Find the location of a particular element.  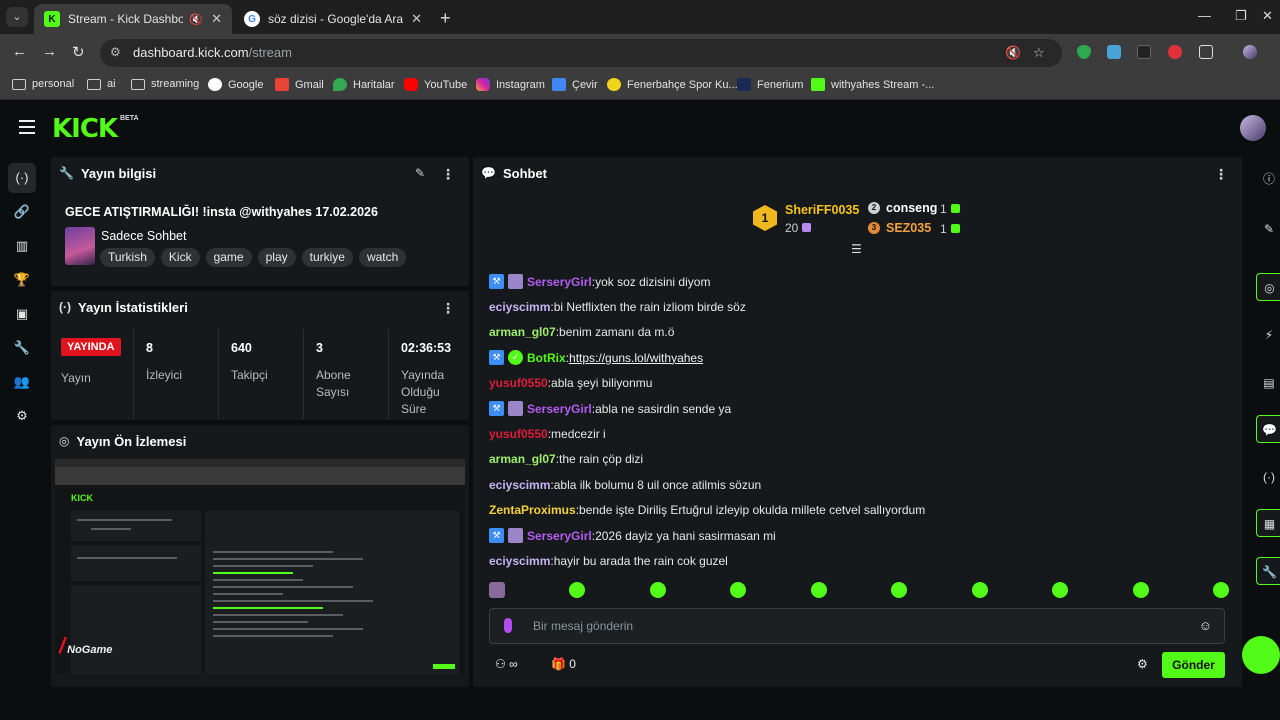

right-sidebar: ⓘ ✎ ◎ ⚡ ▤ 💬 (·) ▦ 🔧 is located at coordinates (1267, 422).